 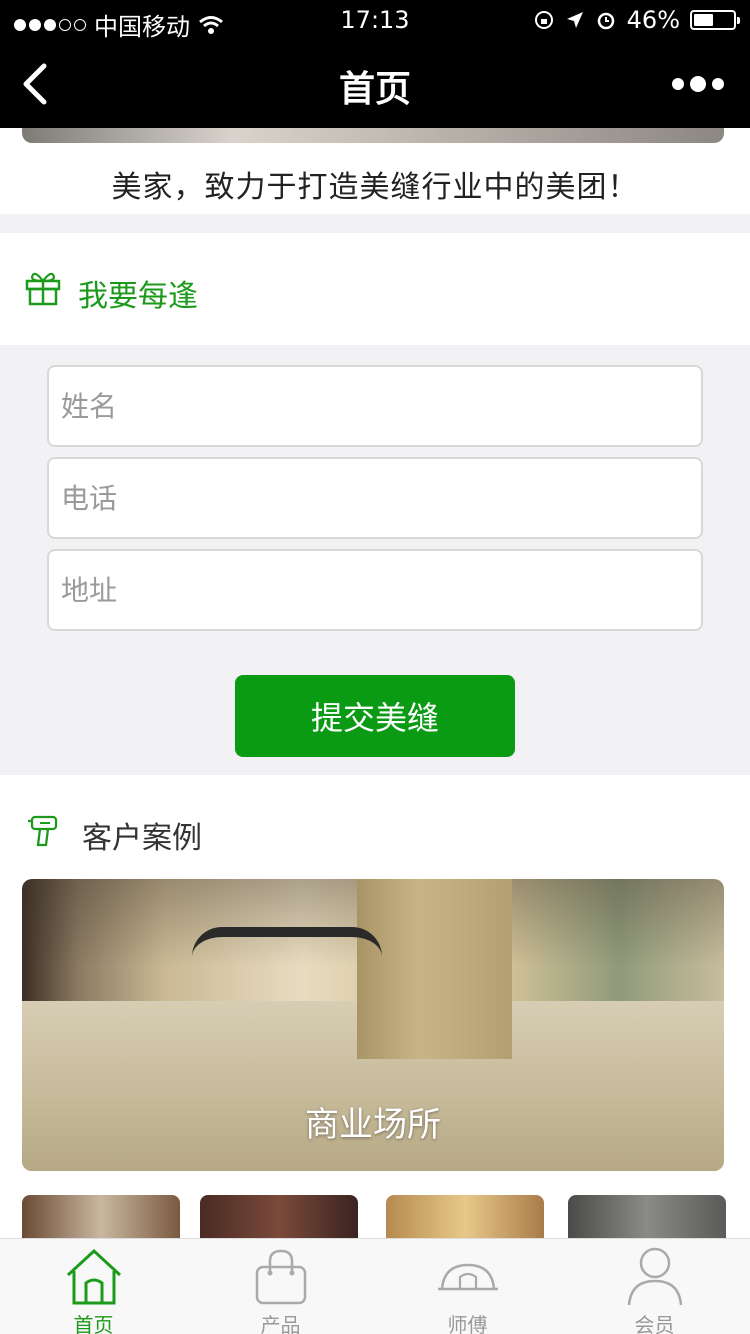 What do you see at coordinates (605, 21) in the screenshot?
I see `alarm-icon` at bounding box center [605, 21].